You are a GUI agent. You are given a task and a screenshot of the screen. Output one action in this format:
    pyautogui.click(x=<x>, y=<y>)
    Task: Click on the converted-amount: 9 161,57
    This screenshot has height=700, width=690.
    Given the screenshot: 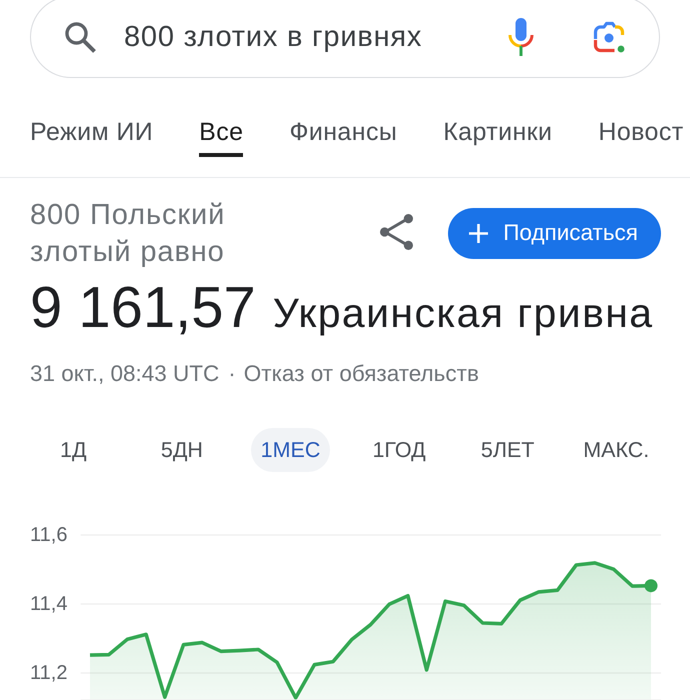 What is the action you would take?
    pyautogui.click(x=143, y=307)
    